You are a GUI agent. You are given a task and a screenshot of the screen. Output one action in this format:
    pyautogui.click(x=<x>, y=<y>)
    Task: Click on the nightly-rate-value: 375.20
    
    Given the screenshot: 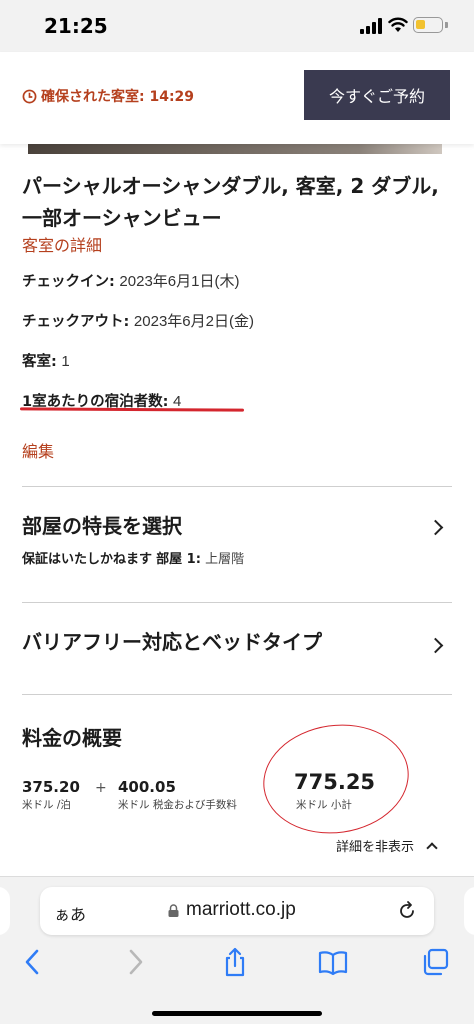 What is the action you would take?
    pyautogui.click(x=51, y=787)
    